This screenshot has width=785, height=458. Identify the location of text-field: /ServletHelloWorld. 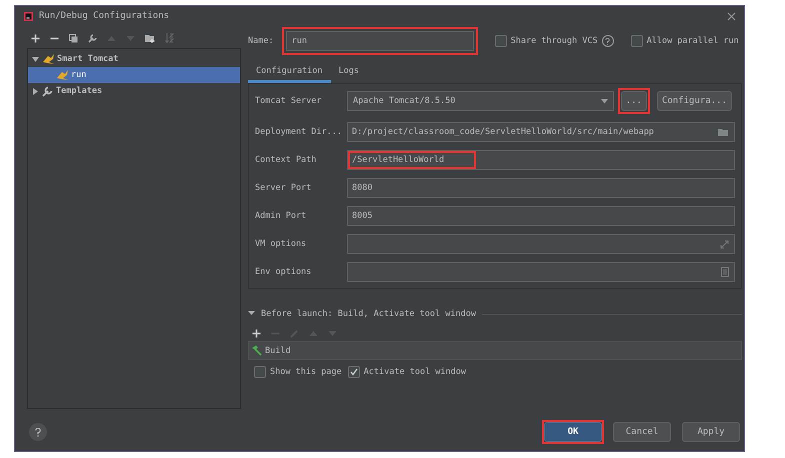
(541, 160).